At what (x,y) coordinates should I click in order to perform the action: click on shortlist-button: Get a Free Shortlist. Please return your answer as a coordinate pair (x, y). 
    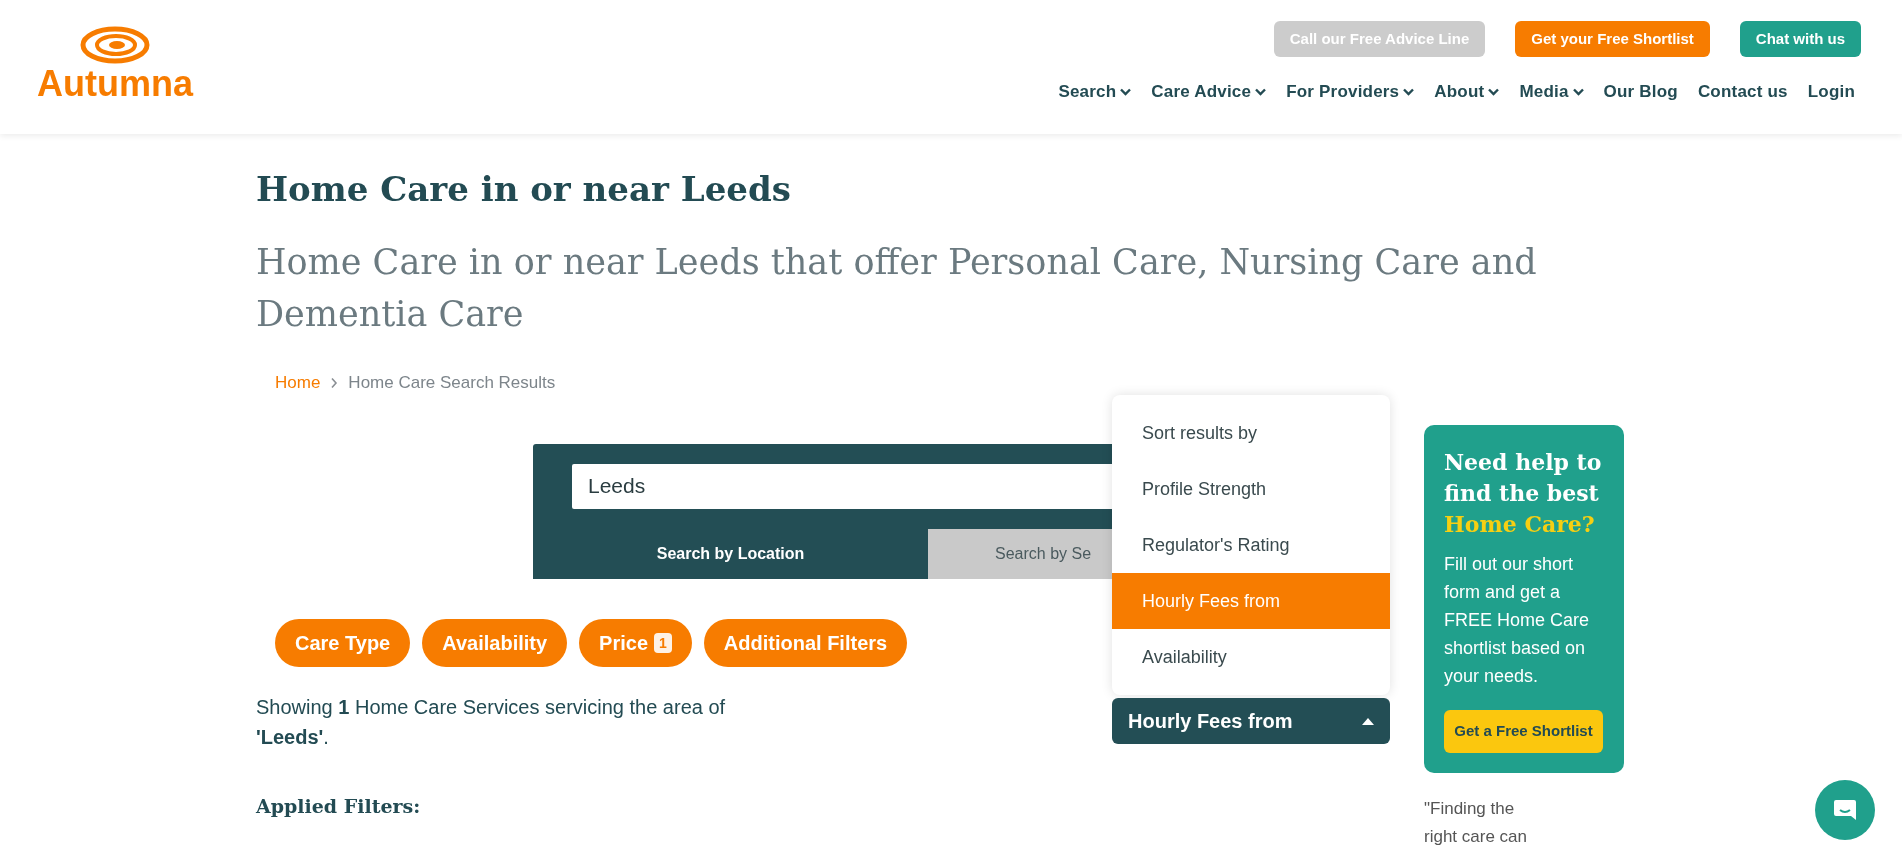
    Looking at the image, I should click on (1523, 731).